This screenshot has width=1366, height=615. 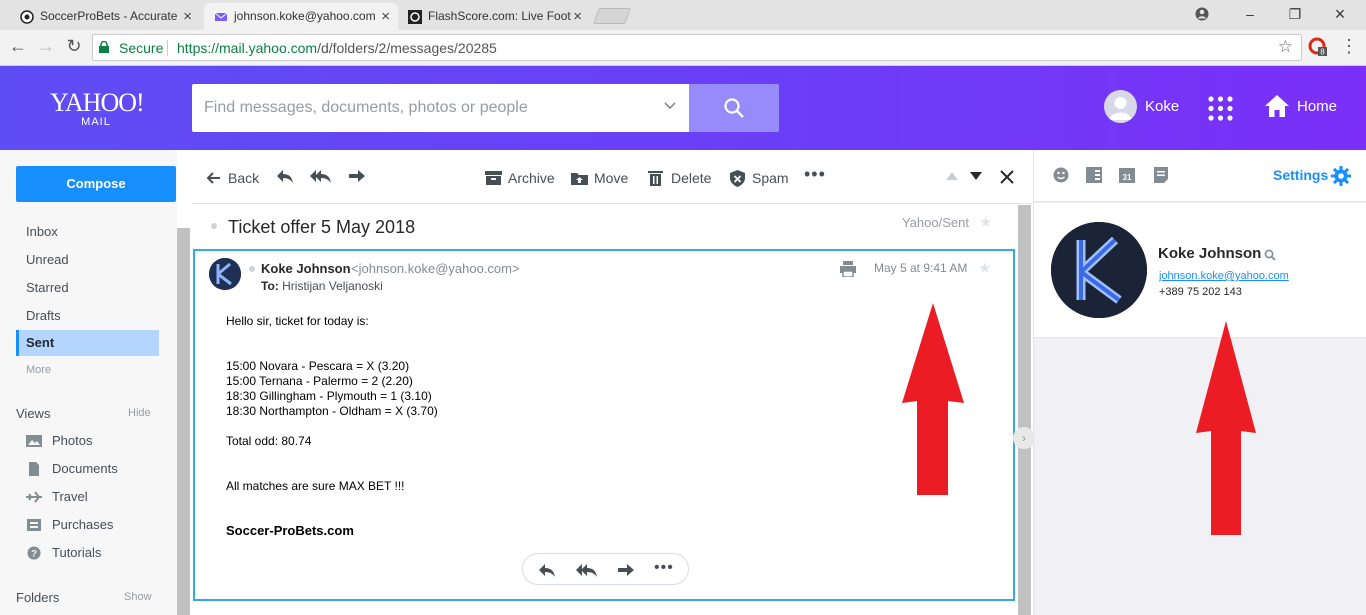 What do you see at coordinates (848, 269) in the screenshot?
I see `print-icon` at bounding box center [848, 269].